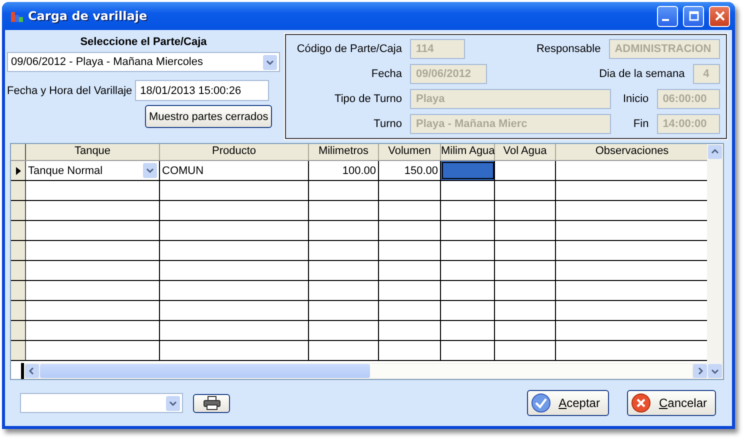  What do you see at coordinates (688, 124) in the screenshot?
I see `info-field: 14:00:00` at bounding box center [688, 124].